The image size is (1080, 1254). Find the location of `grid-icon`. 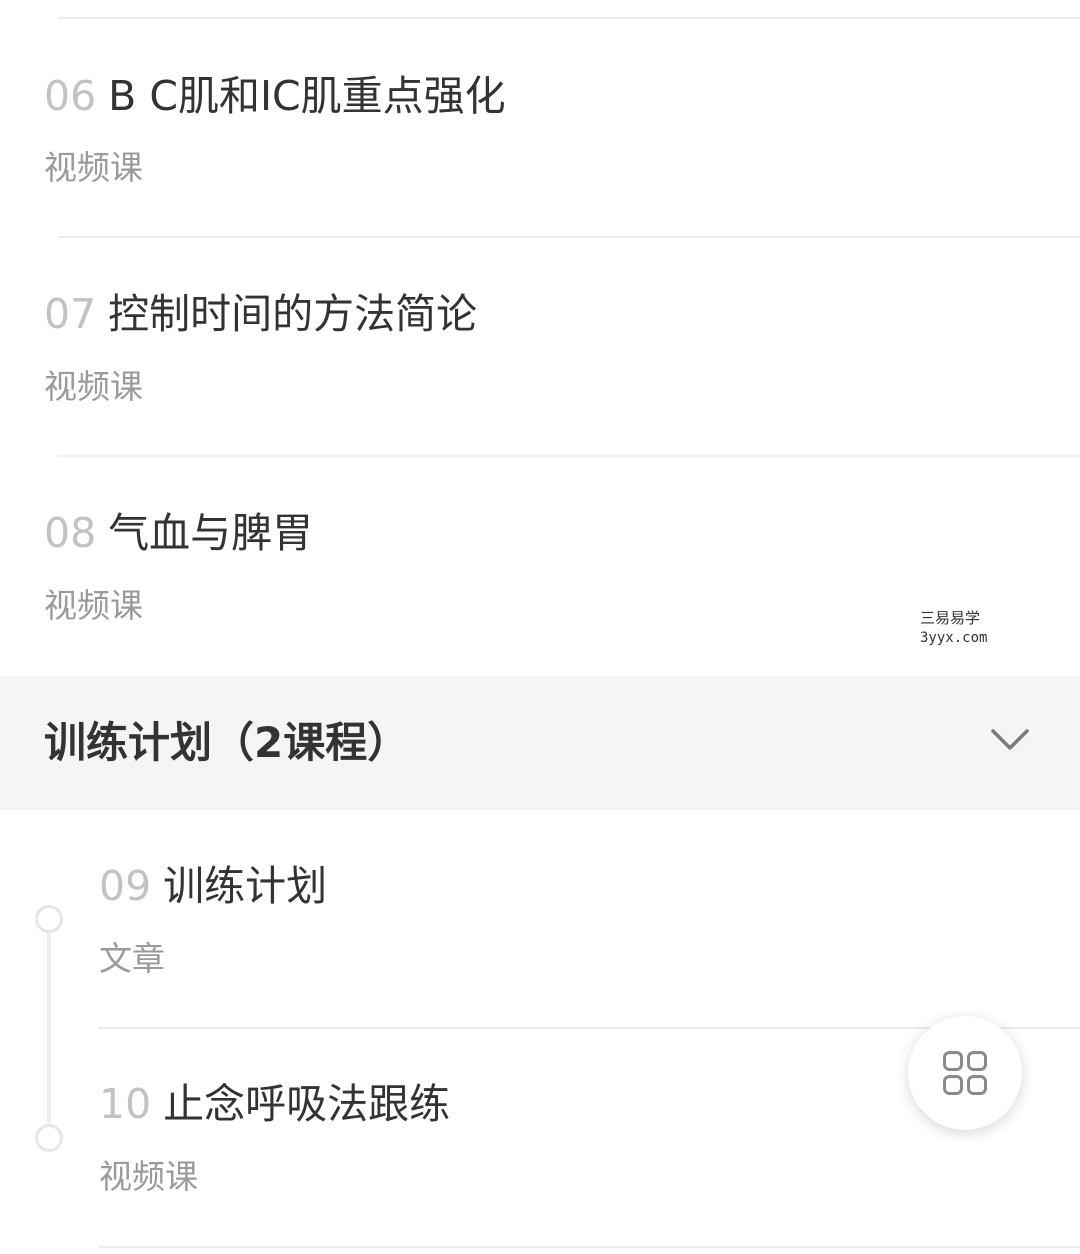

grid-icon is located at coordinates (965, 1073).